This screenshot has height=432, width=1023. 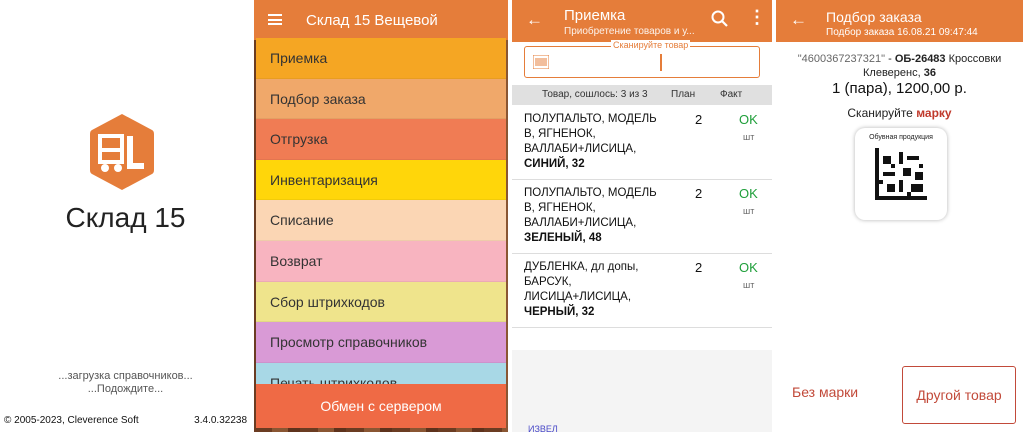 I want to click on scan-input: Сканируйте товар, so click(x=642, y=59).